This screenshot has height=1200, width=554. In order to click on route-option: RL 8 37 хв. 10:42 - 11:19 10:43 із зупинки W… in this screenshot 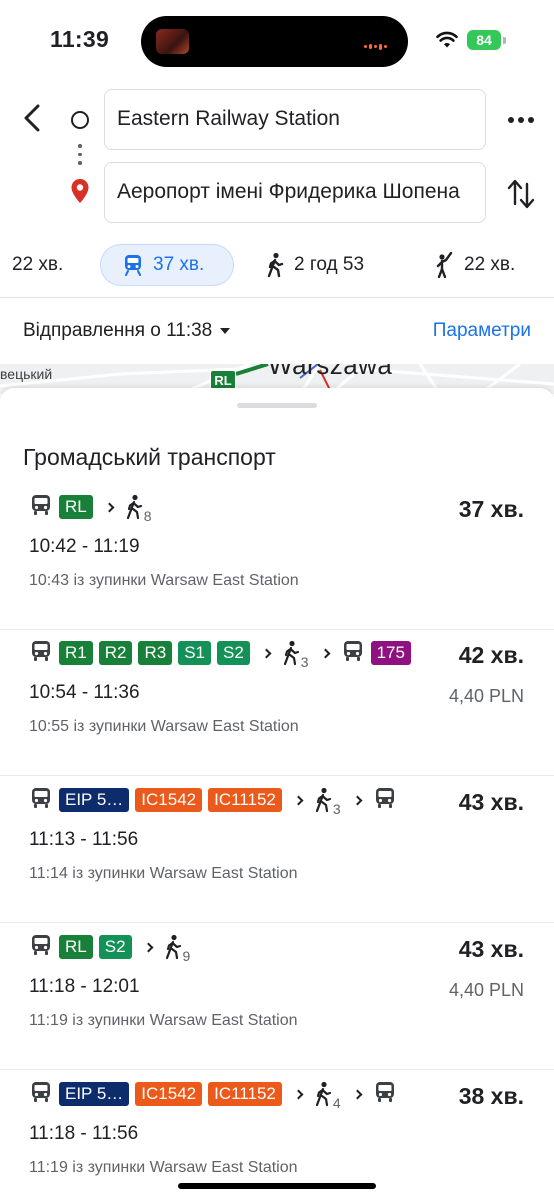, I will do `click(277, 557)`.